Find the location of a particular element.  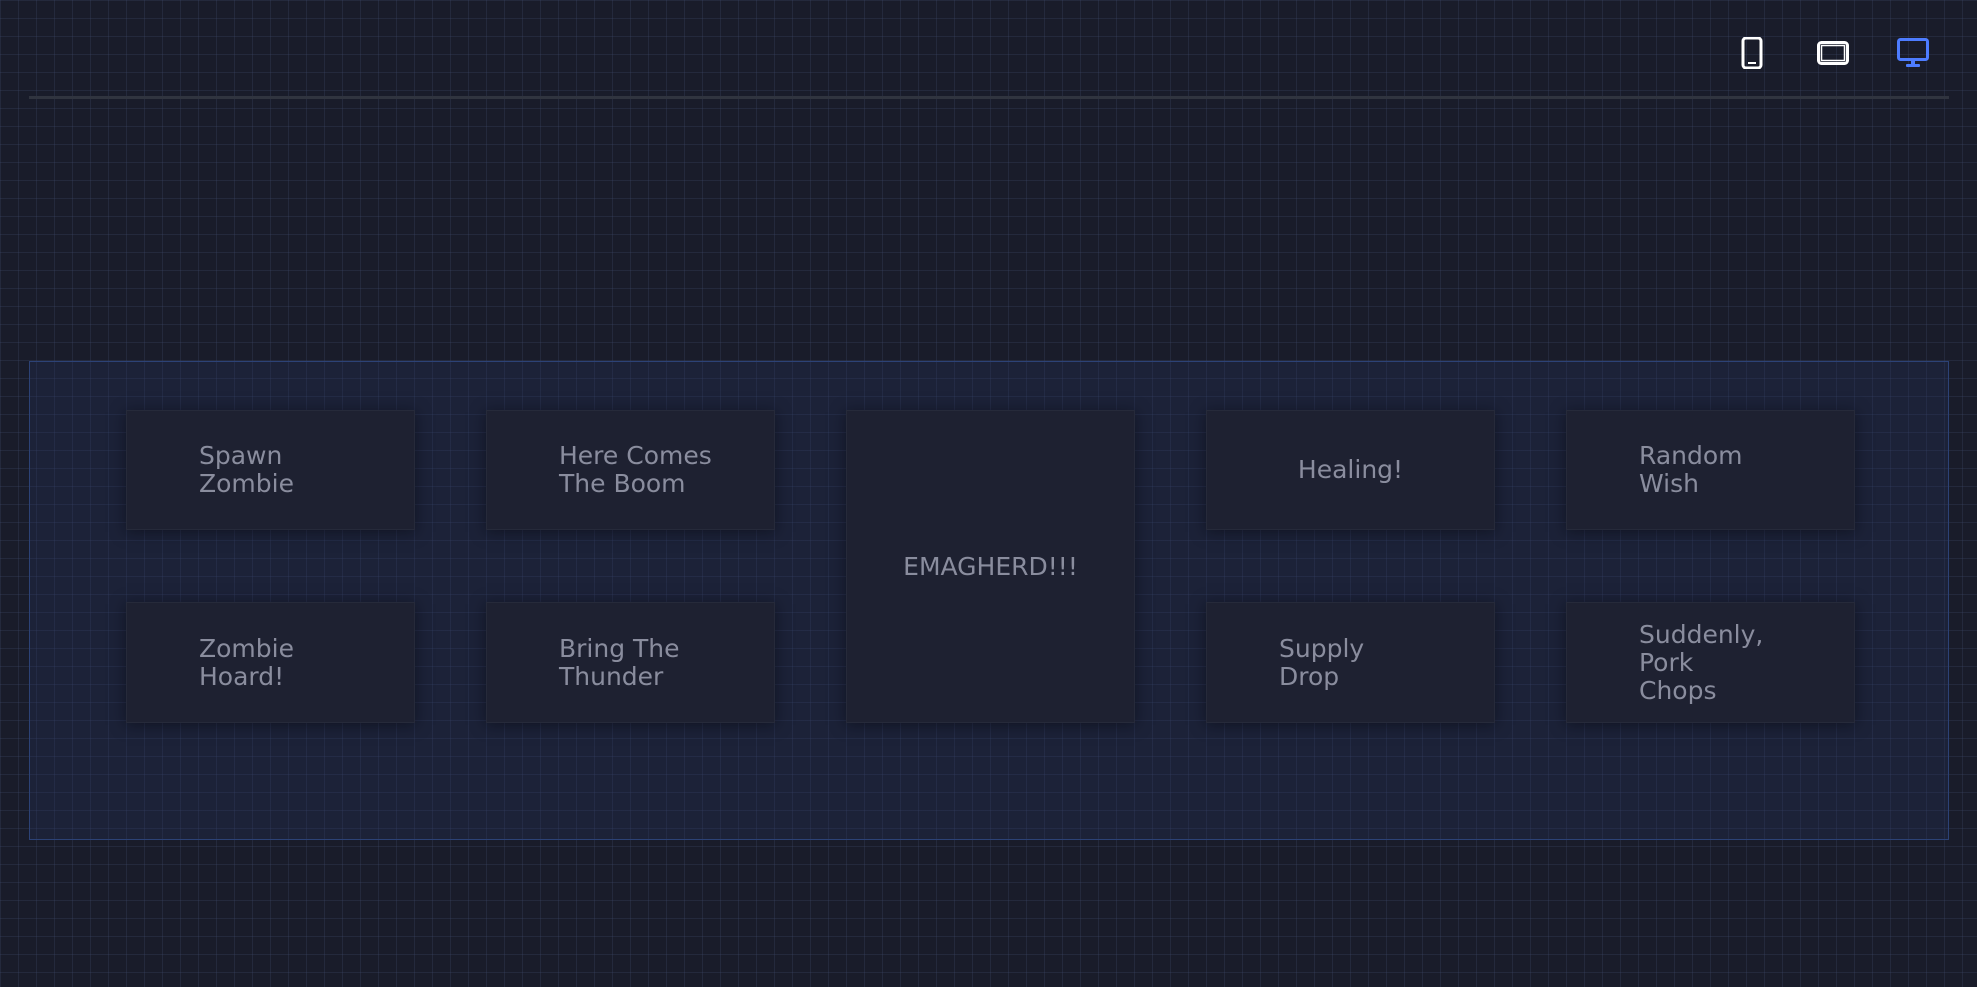

phone-view-button is located at coordinates (1752, 53).